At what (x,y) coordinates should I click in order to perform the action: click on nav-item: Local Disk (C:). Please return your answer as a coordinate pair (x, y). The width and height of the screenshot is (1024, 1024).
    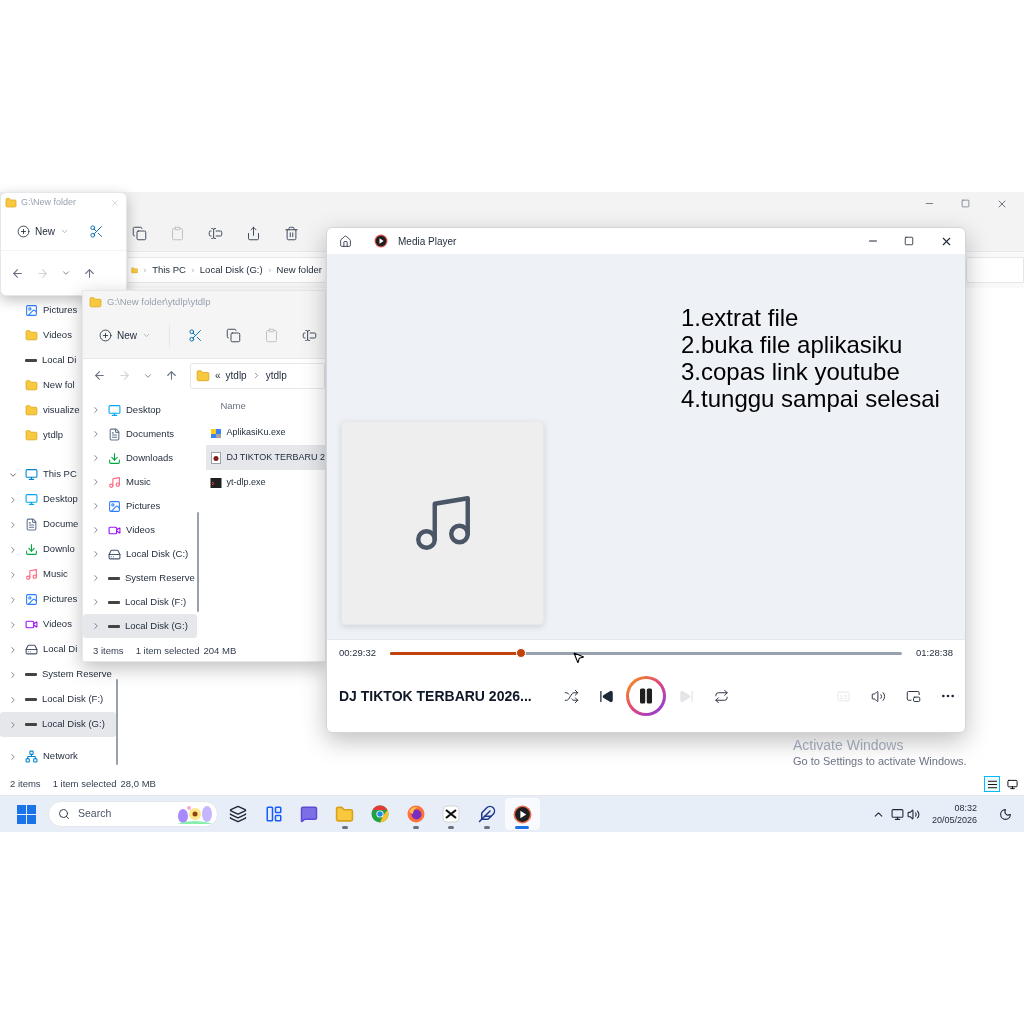
    Looking at the image, I should click on (137, 554).